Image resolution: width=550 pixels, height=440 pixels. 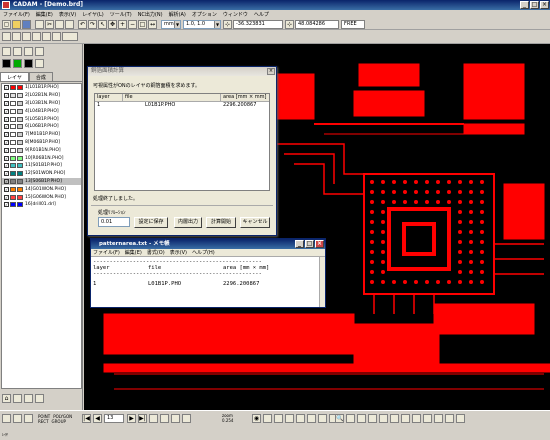 I want to click on undo-icon: ↶, so click(x=82, y=24).